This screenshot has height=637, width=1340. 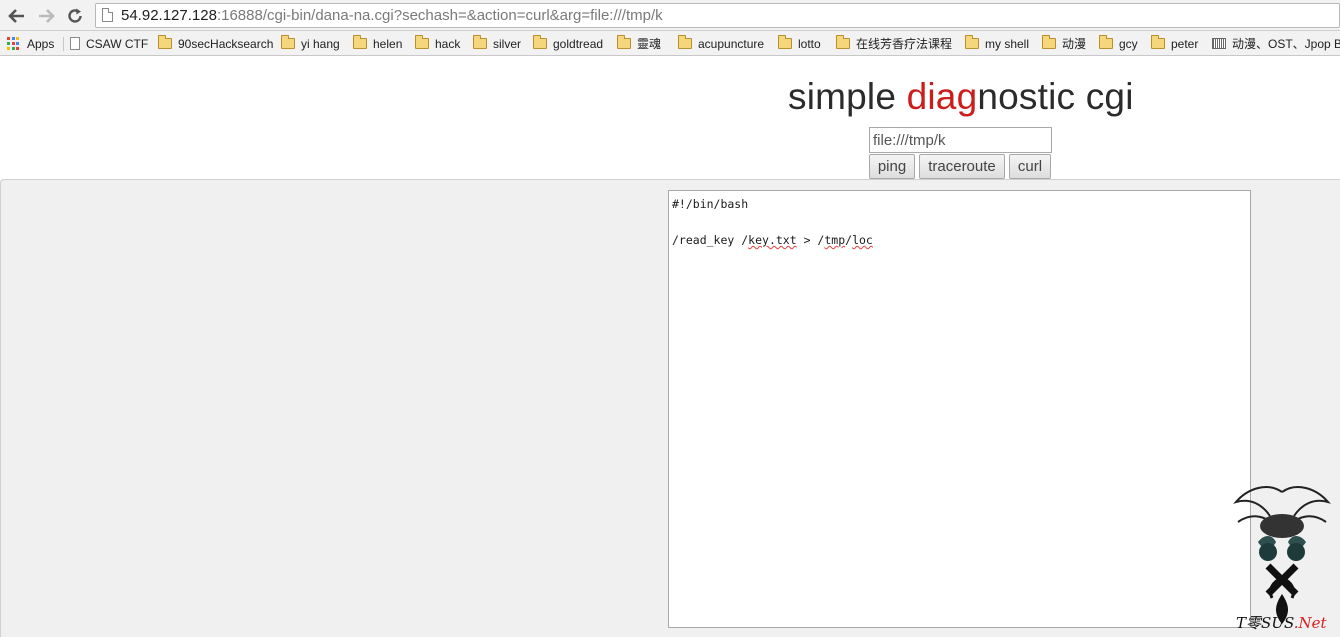 I want to click on watermark-suffix: .Net, so click(x=1310, y=623).